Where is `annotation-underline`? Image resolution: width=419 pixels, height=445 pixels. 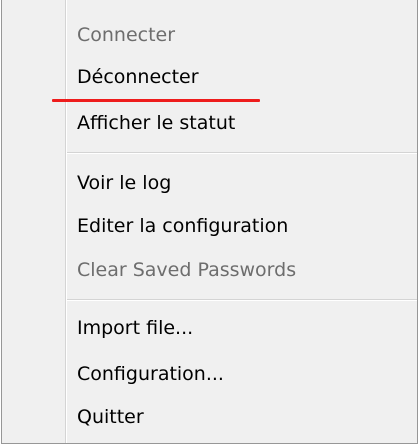 annotation-underline is located at coordinates (156, 100).